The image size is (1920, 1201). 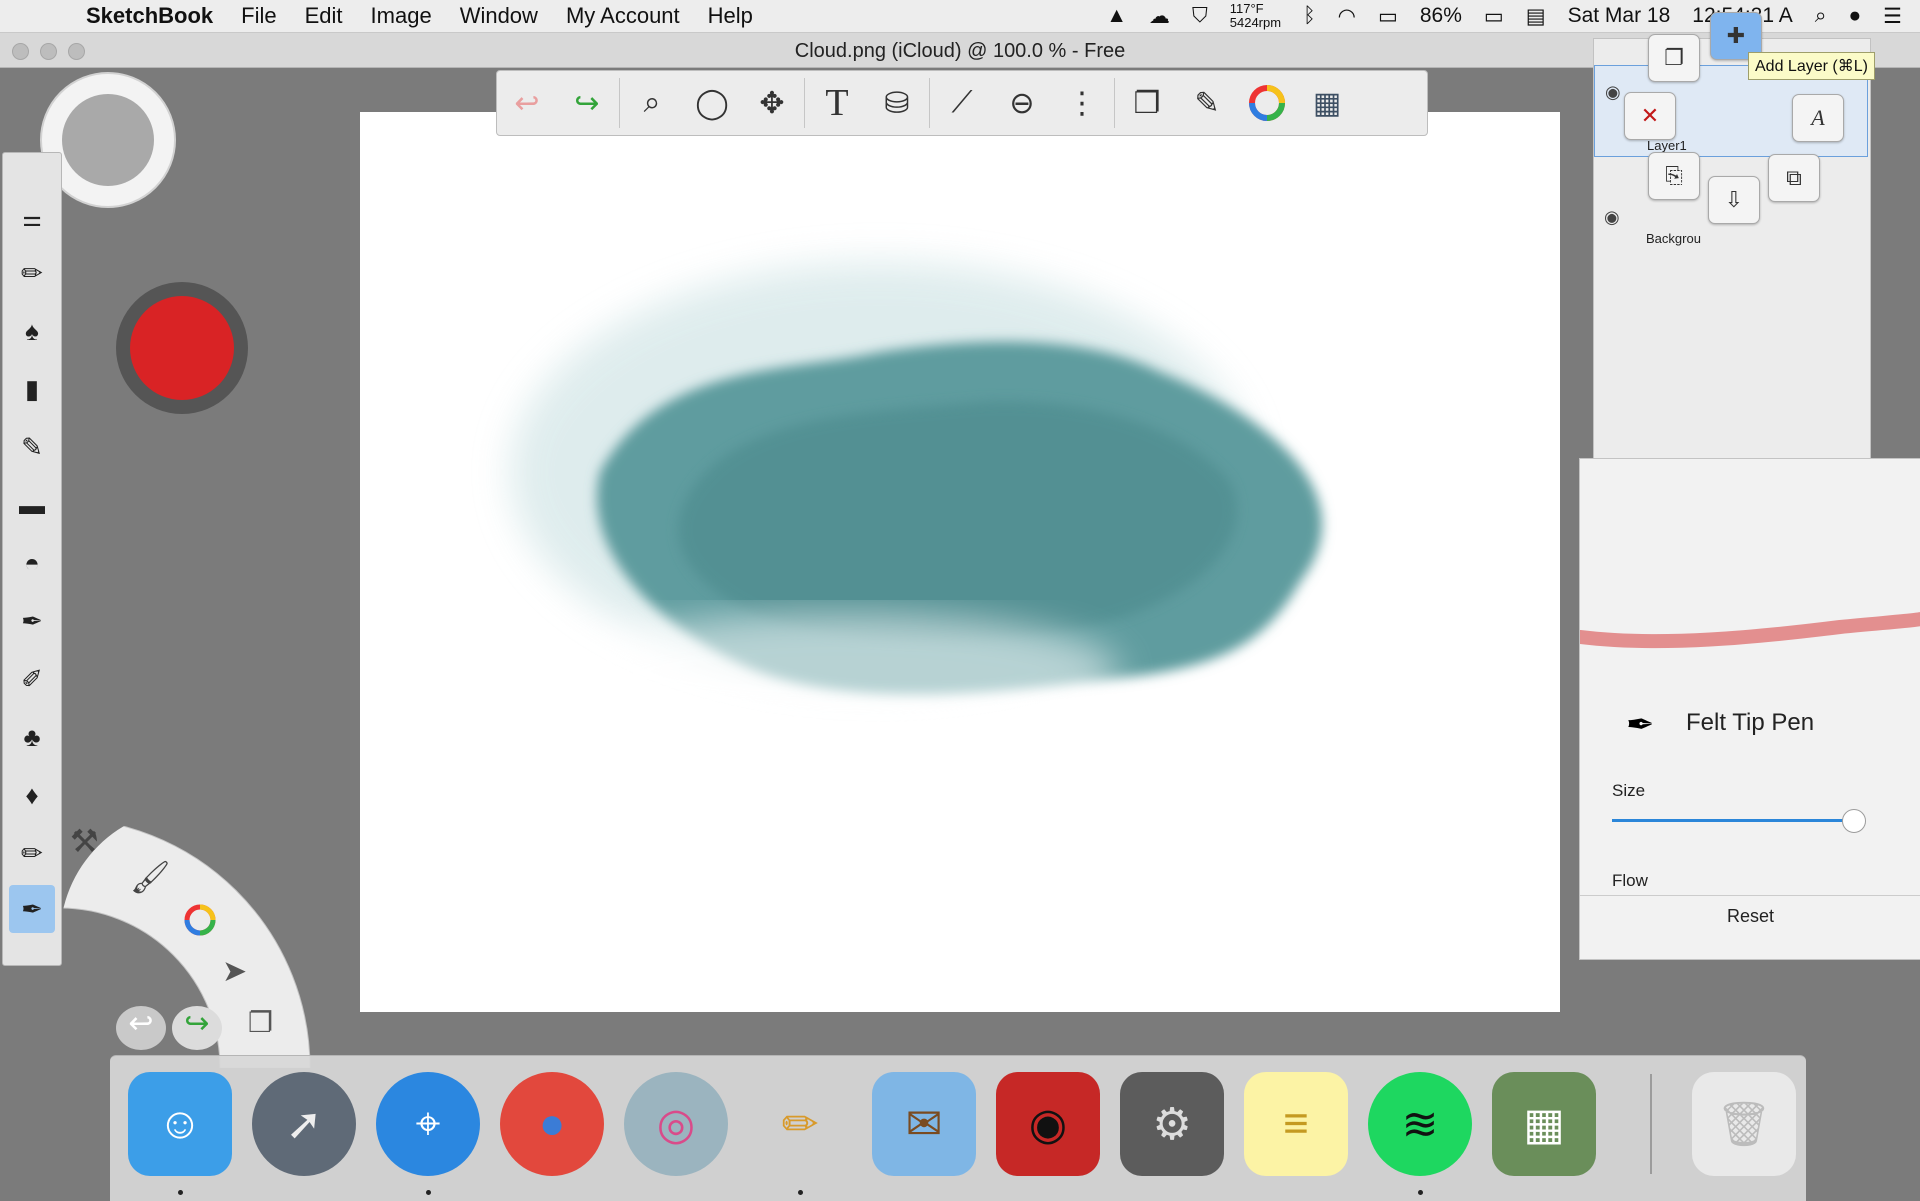 What do you see at coordinates (1327, 103) in the screenshot?
I see `grid-menu-icon: ▦` at bounding box center [1327, 103].